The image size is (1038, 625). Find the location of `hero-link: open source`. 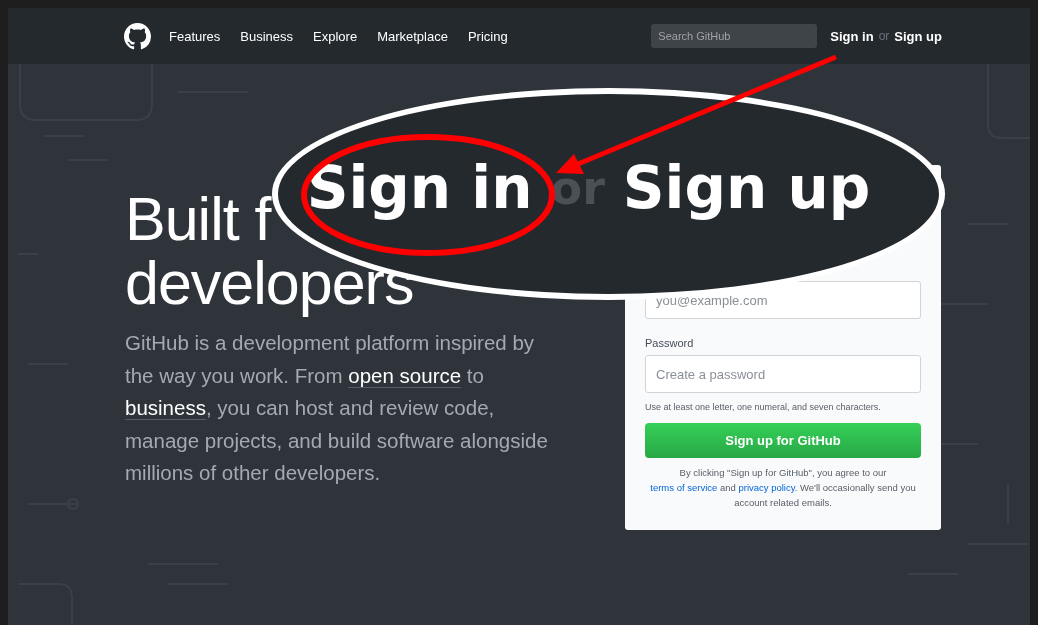

hero-link: open source is located at coordinates (405, 375).